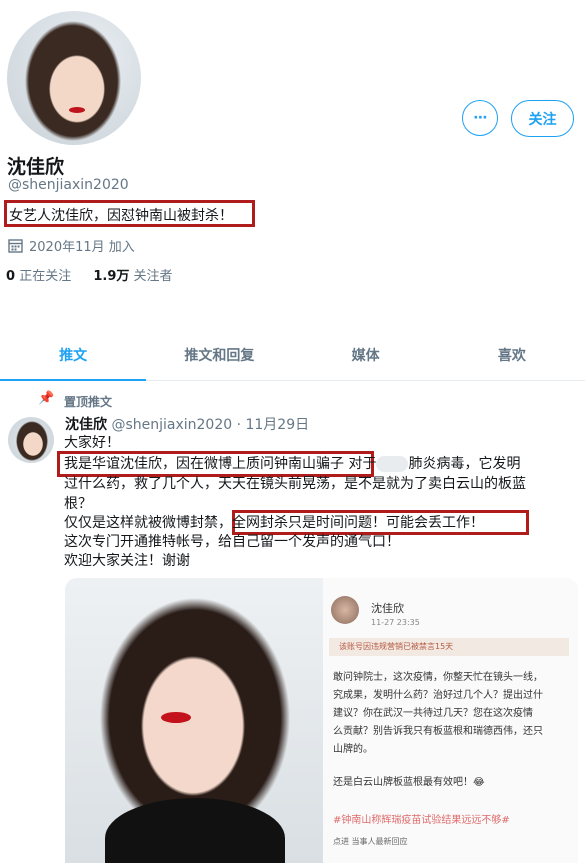  What do you see at coordinates (464, 464) in the screenshot?
I see `tweet-line-tail: 肺炎病毒，它发明` at bounding box center [464, 464].